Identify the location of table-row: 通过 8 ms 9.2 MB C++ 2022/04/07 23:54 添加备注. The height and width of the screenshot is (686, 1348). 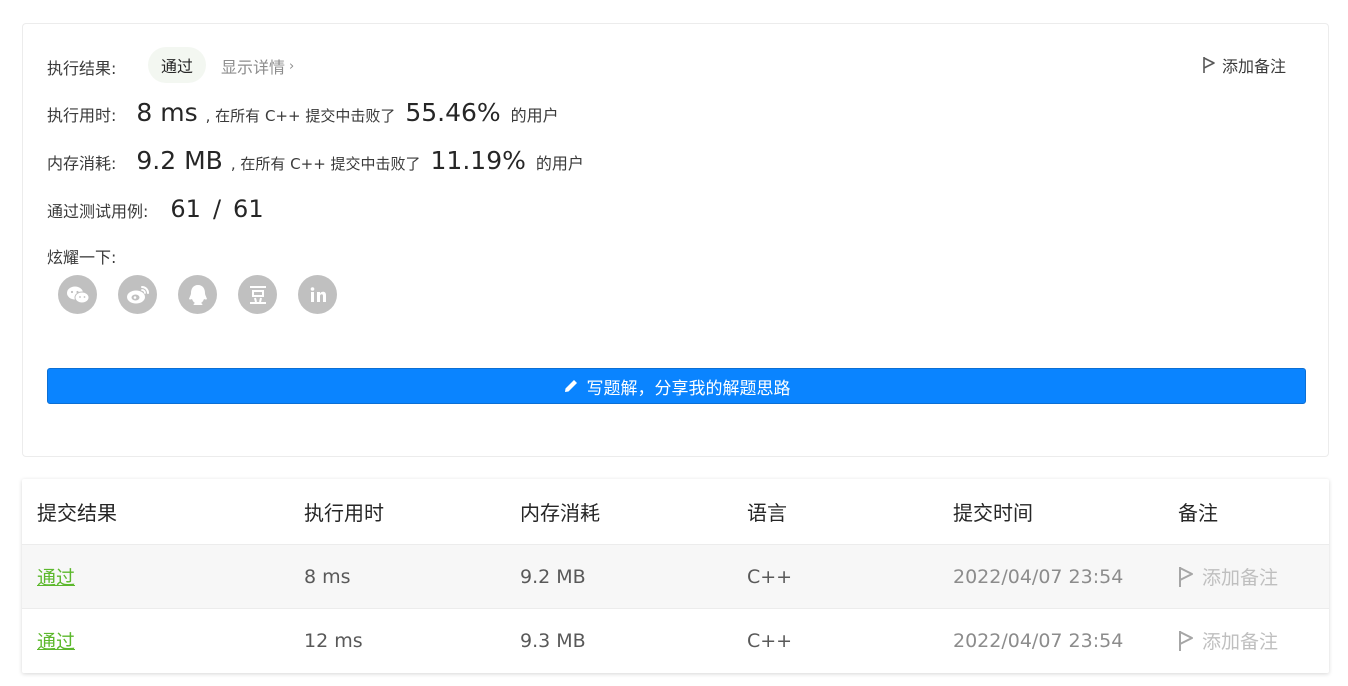
(675, 576).